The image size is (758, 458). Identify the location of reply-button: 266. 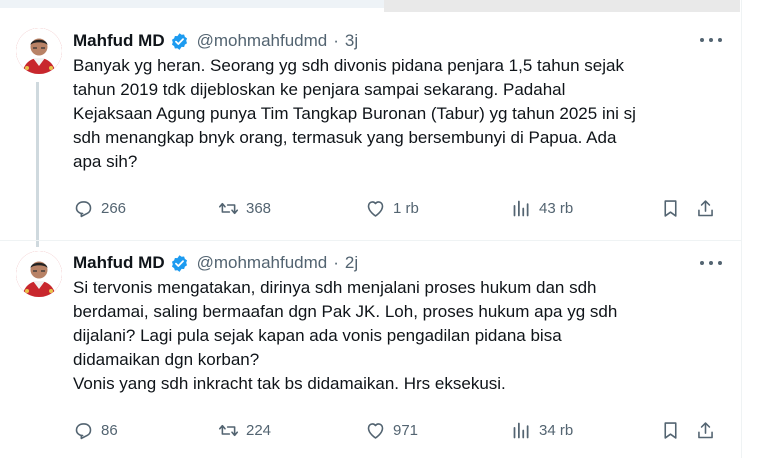
(99, 208).